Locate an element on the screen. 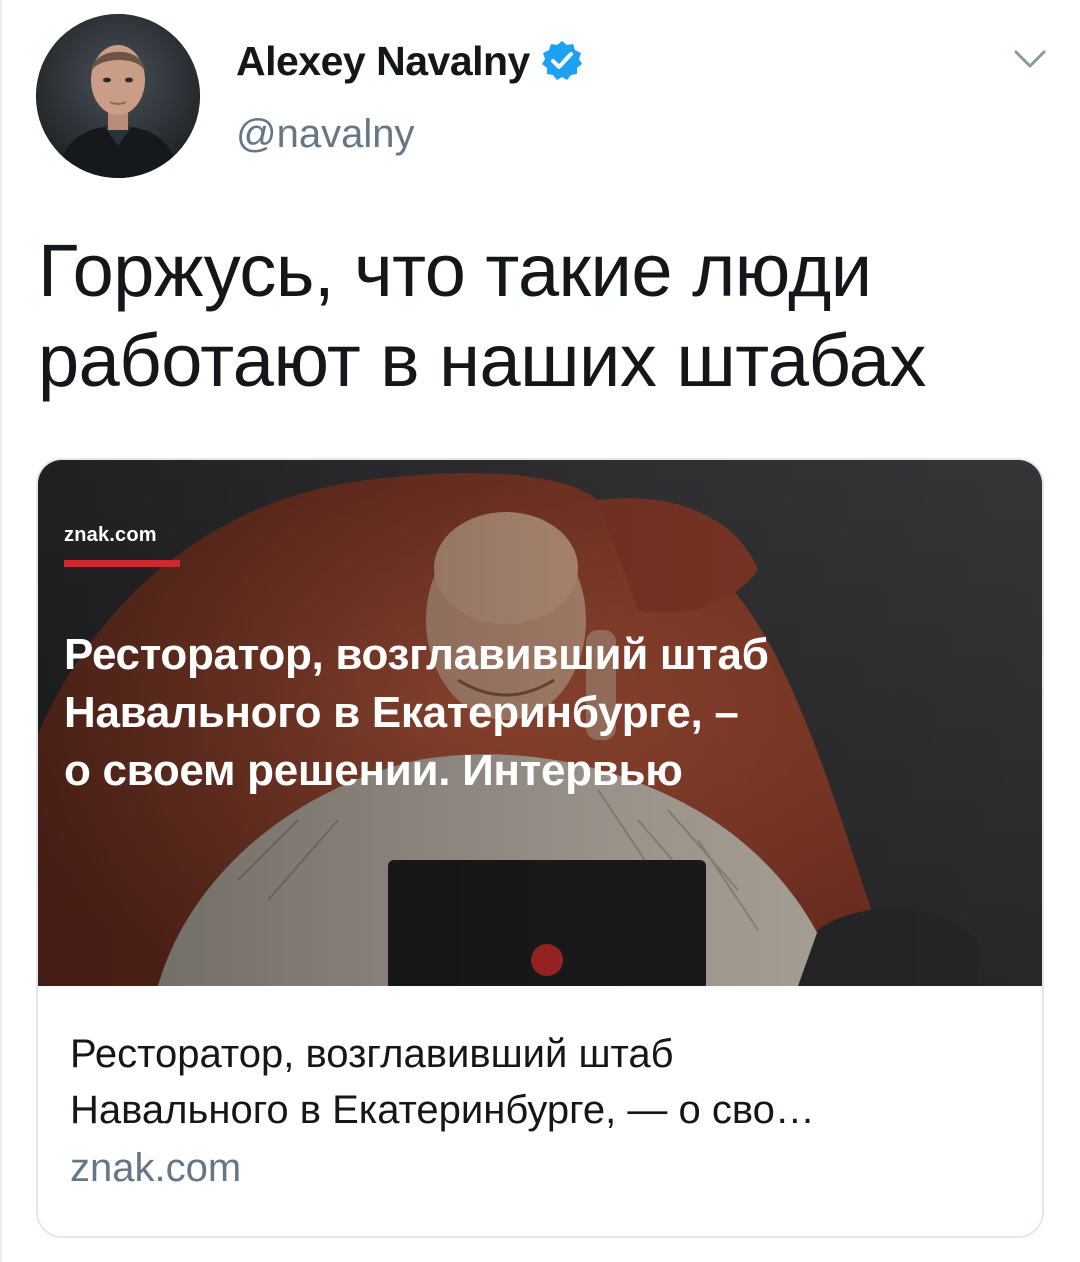 The height and width of the screenshot is (1262, 1080). avatar-photo is located at coordinates (118, 96).